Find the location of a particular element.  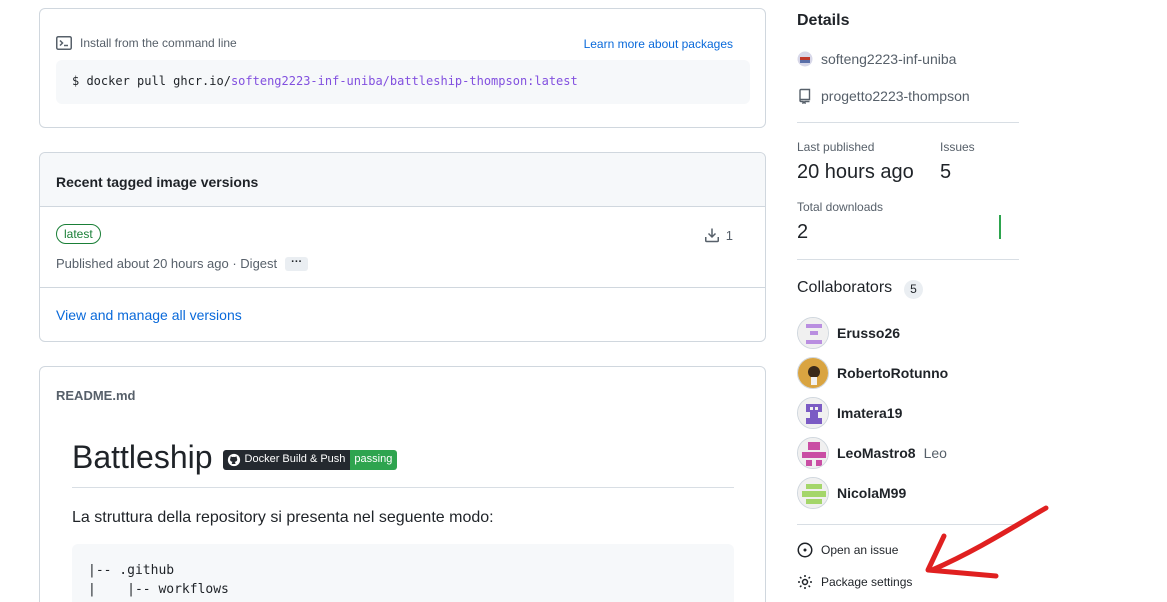

badge-workflow: Docker Build & Push is located at coordinates (286, 459).